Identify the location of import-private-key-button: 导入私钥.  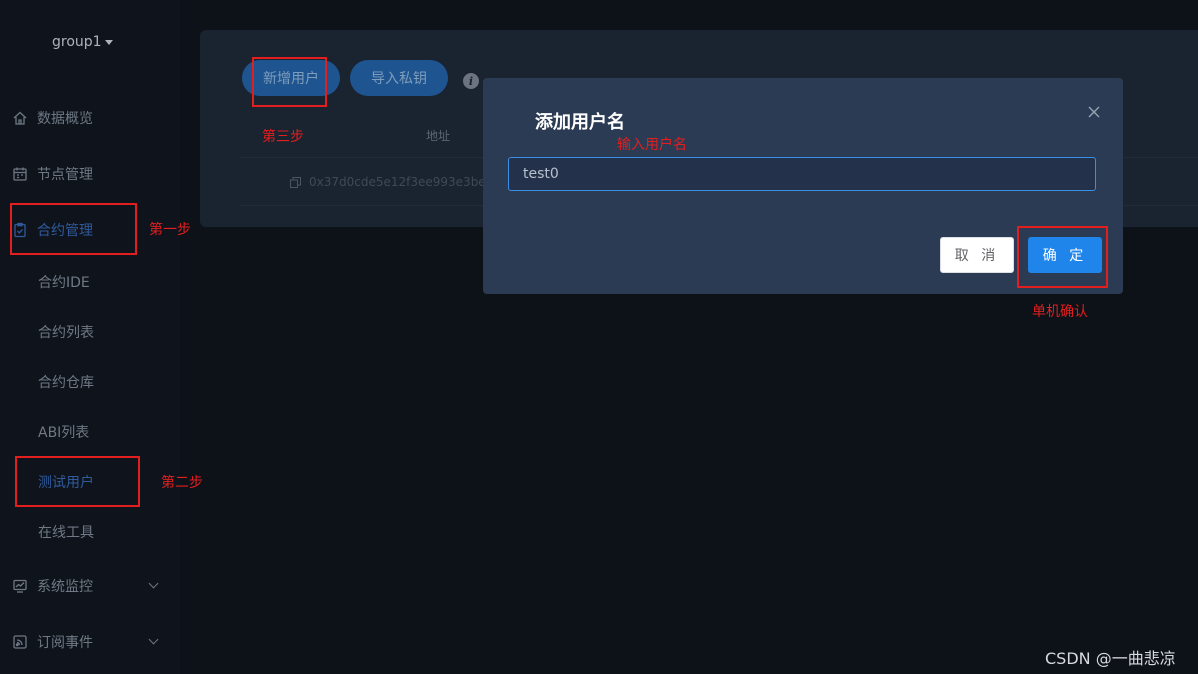
(399, 78).